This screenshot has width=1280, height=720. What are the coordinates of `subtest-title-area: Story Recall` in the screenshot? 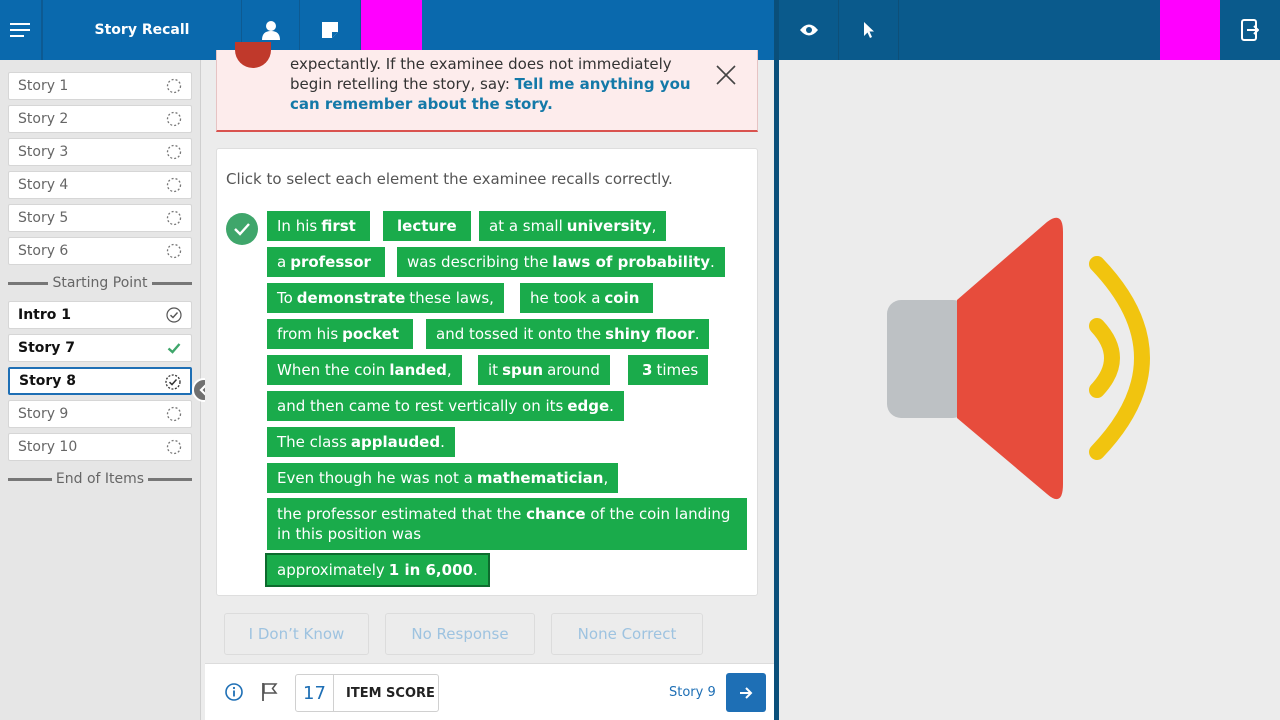 It's located at (142, 30).